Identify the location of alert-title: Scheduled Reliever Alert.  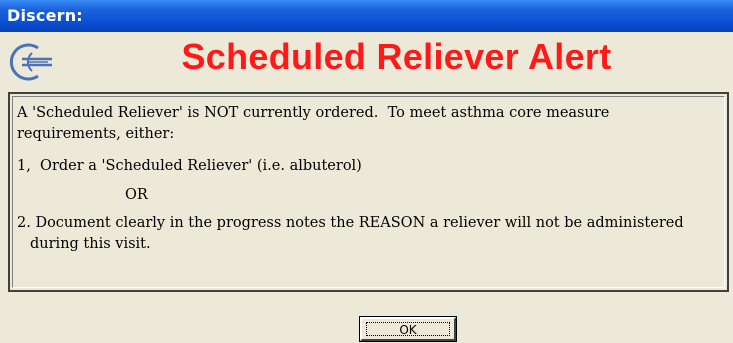
(396, 56).